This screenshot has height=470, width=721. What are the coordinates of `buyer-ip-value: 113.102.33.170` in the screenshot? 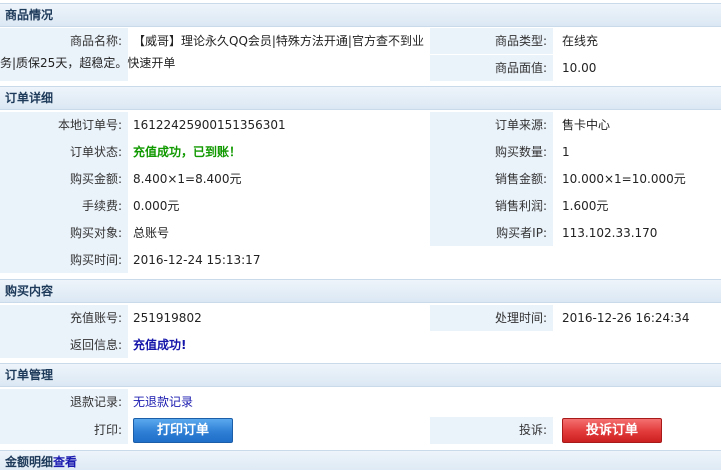 It's located at (610, 233).